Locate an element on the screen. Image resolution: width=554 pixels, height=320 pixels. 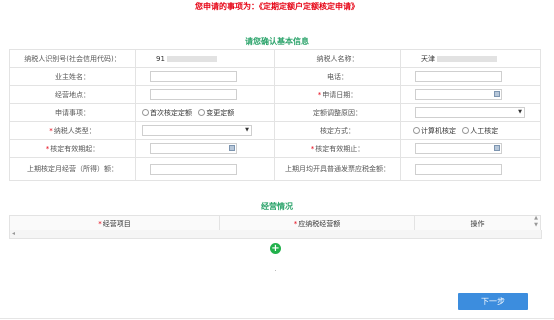
scroll-down-icon: ▼ is located at coordinates (536, 225).